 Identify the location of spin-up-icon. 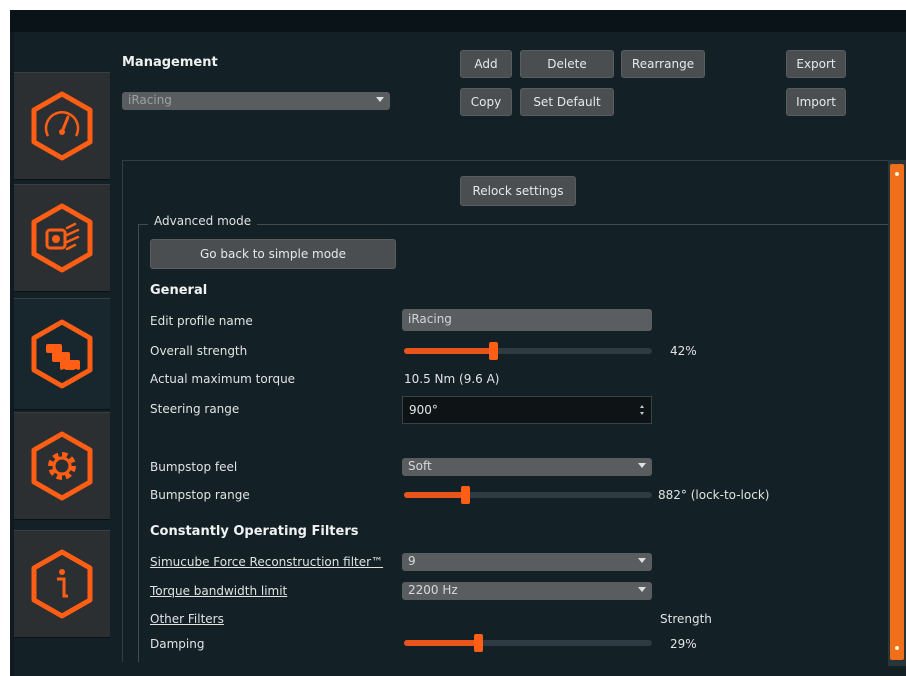
(642, 406).